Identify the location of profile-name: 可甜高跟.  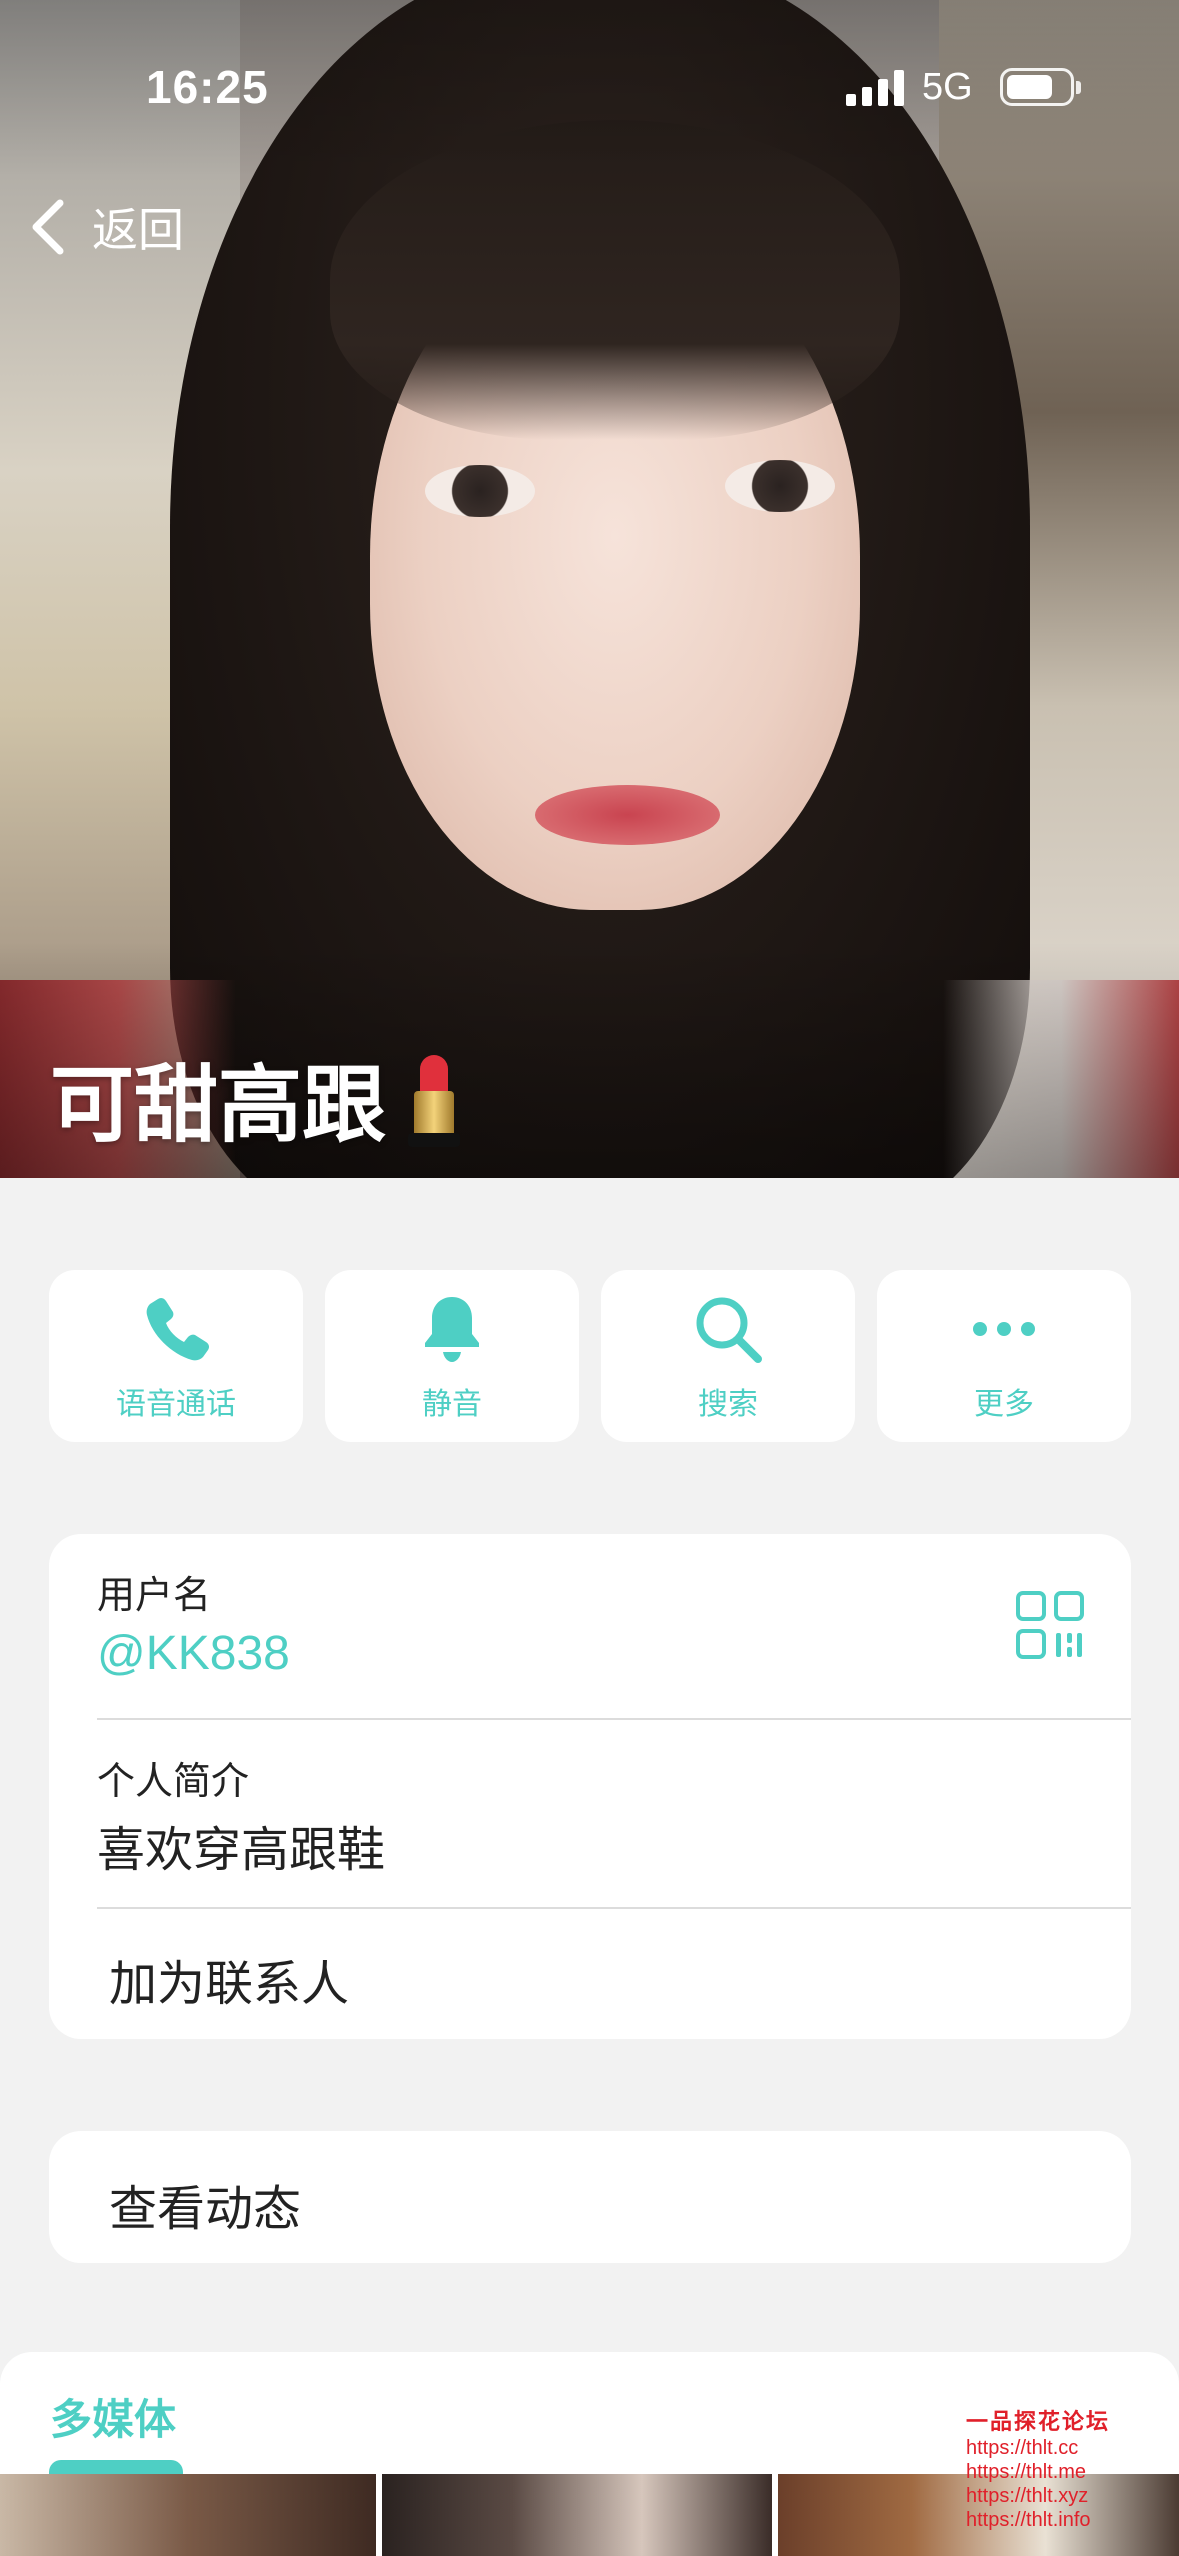
(257, 1098).